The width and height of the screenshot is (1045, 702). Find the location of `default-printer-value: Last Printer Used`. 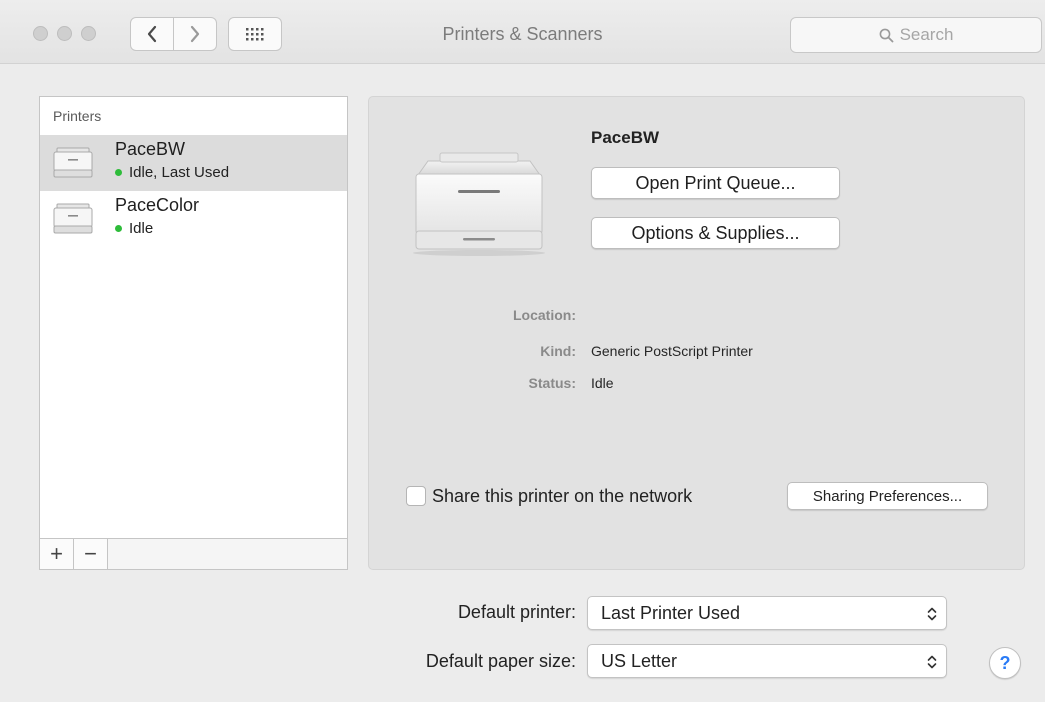

default-printer-value: Last Printer Used is located at coordinates (671, 612).